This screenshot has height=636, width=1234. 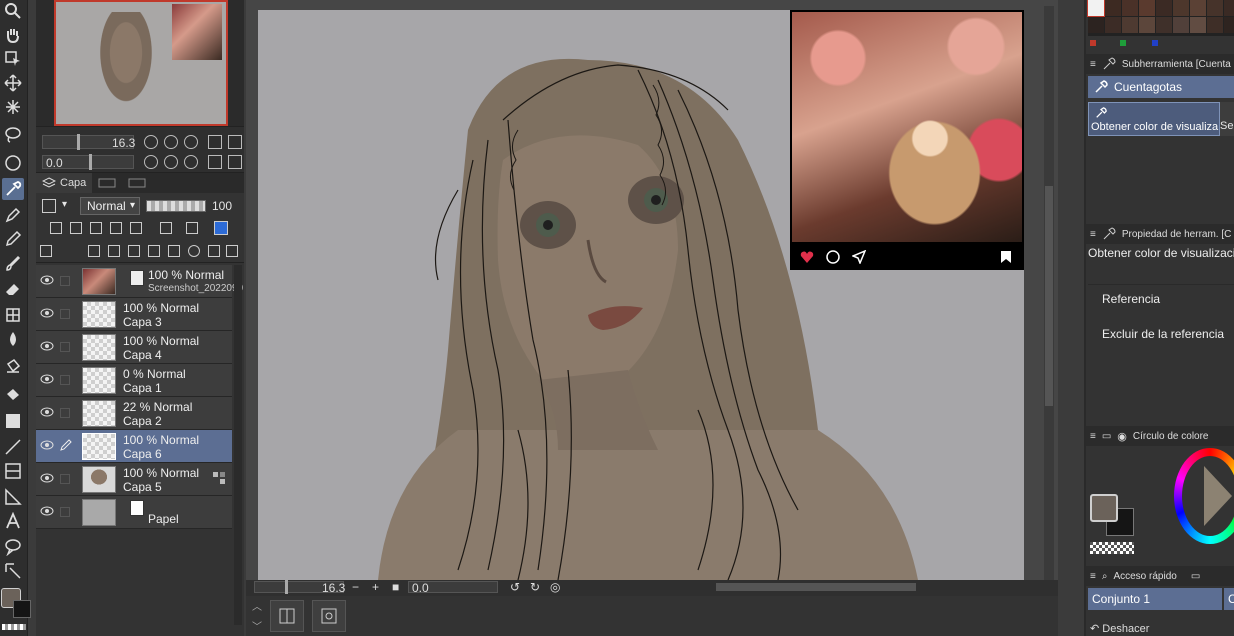 I want to click on blend-tool-icon, so click(x=13, y=339).